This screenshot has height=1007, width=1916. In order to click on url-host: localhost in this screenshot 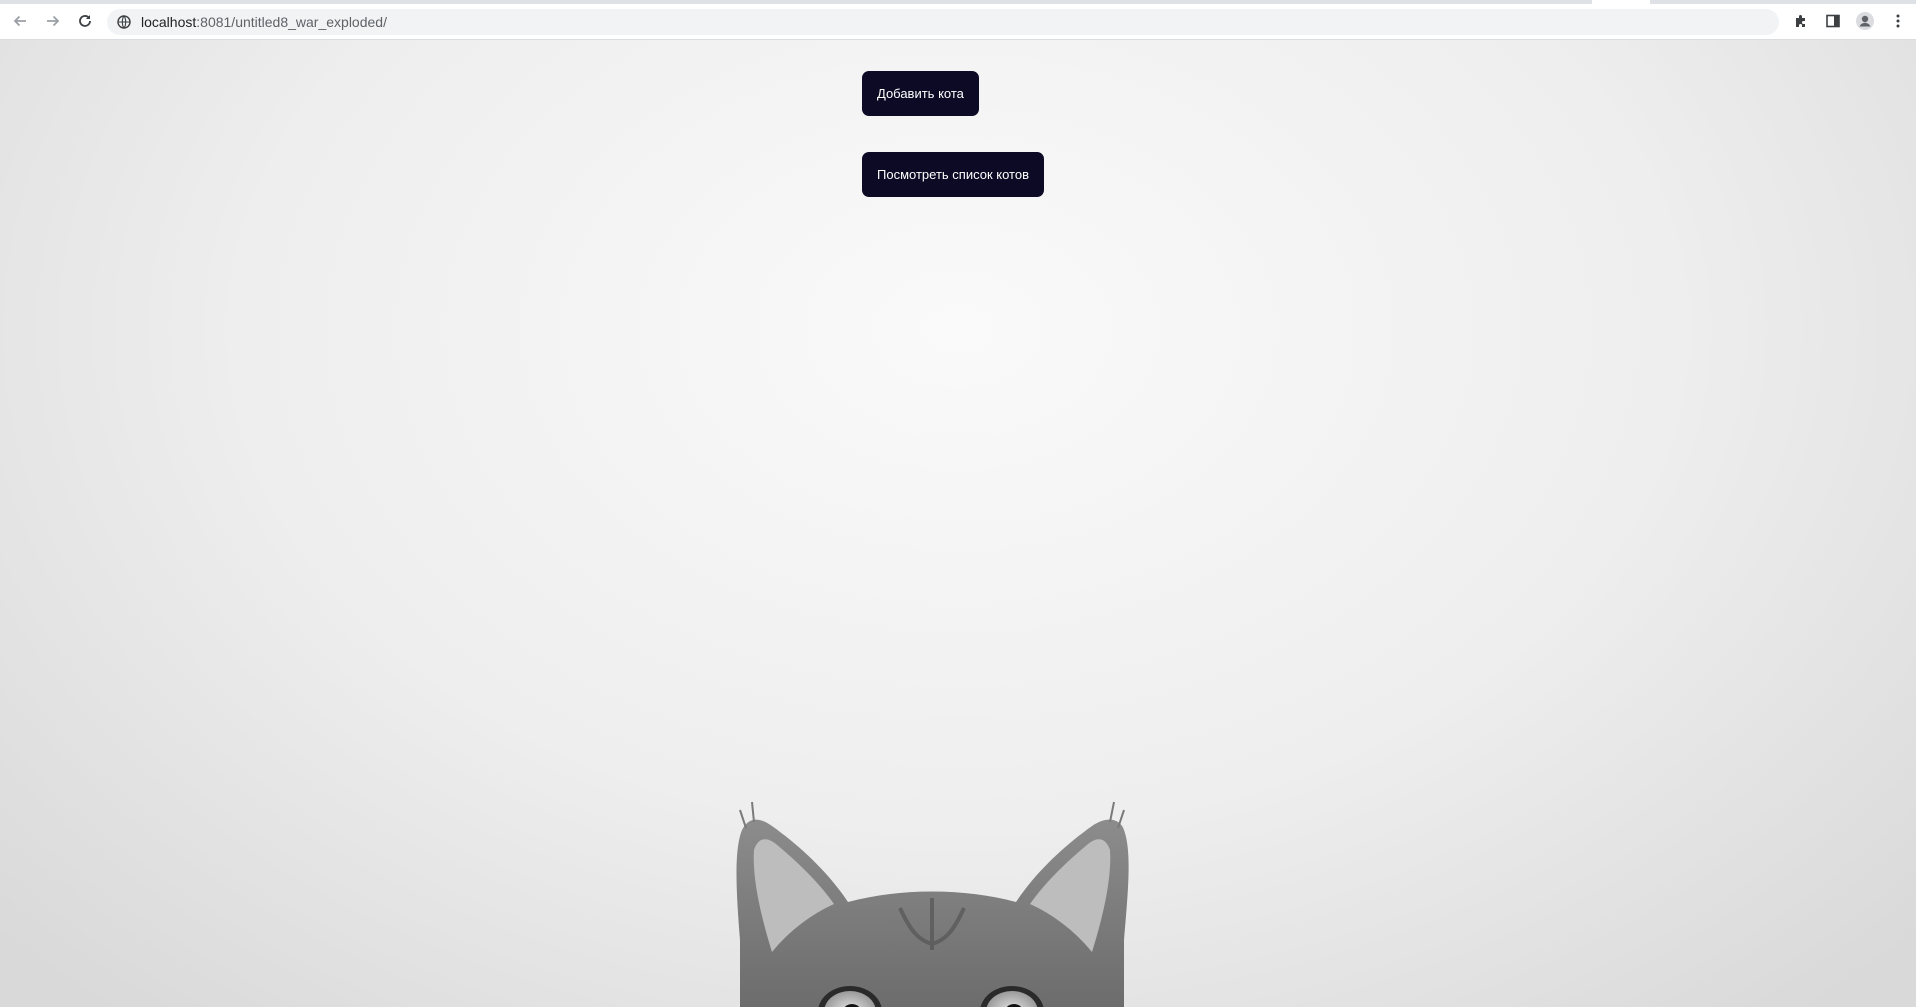, I will do `click(169, 22)`.